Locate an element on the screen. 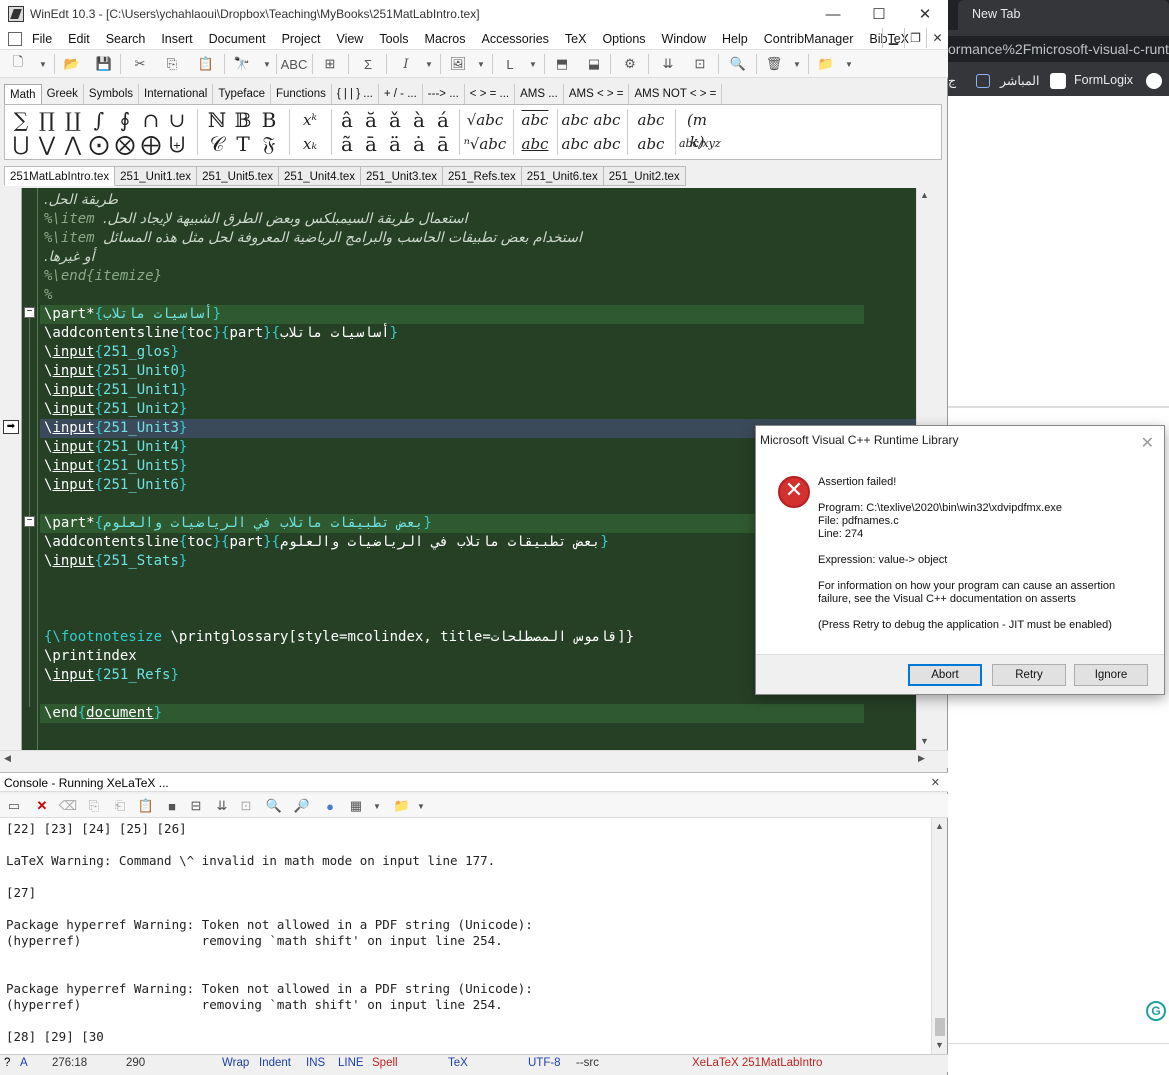 The width and height of the screenshot is (1169, 1075). console-compile-icon: ⇊ is located at coordinates (222, 806).